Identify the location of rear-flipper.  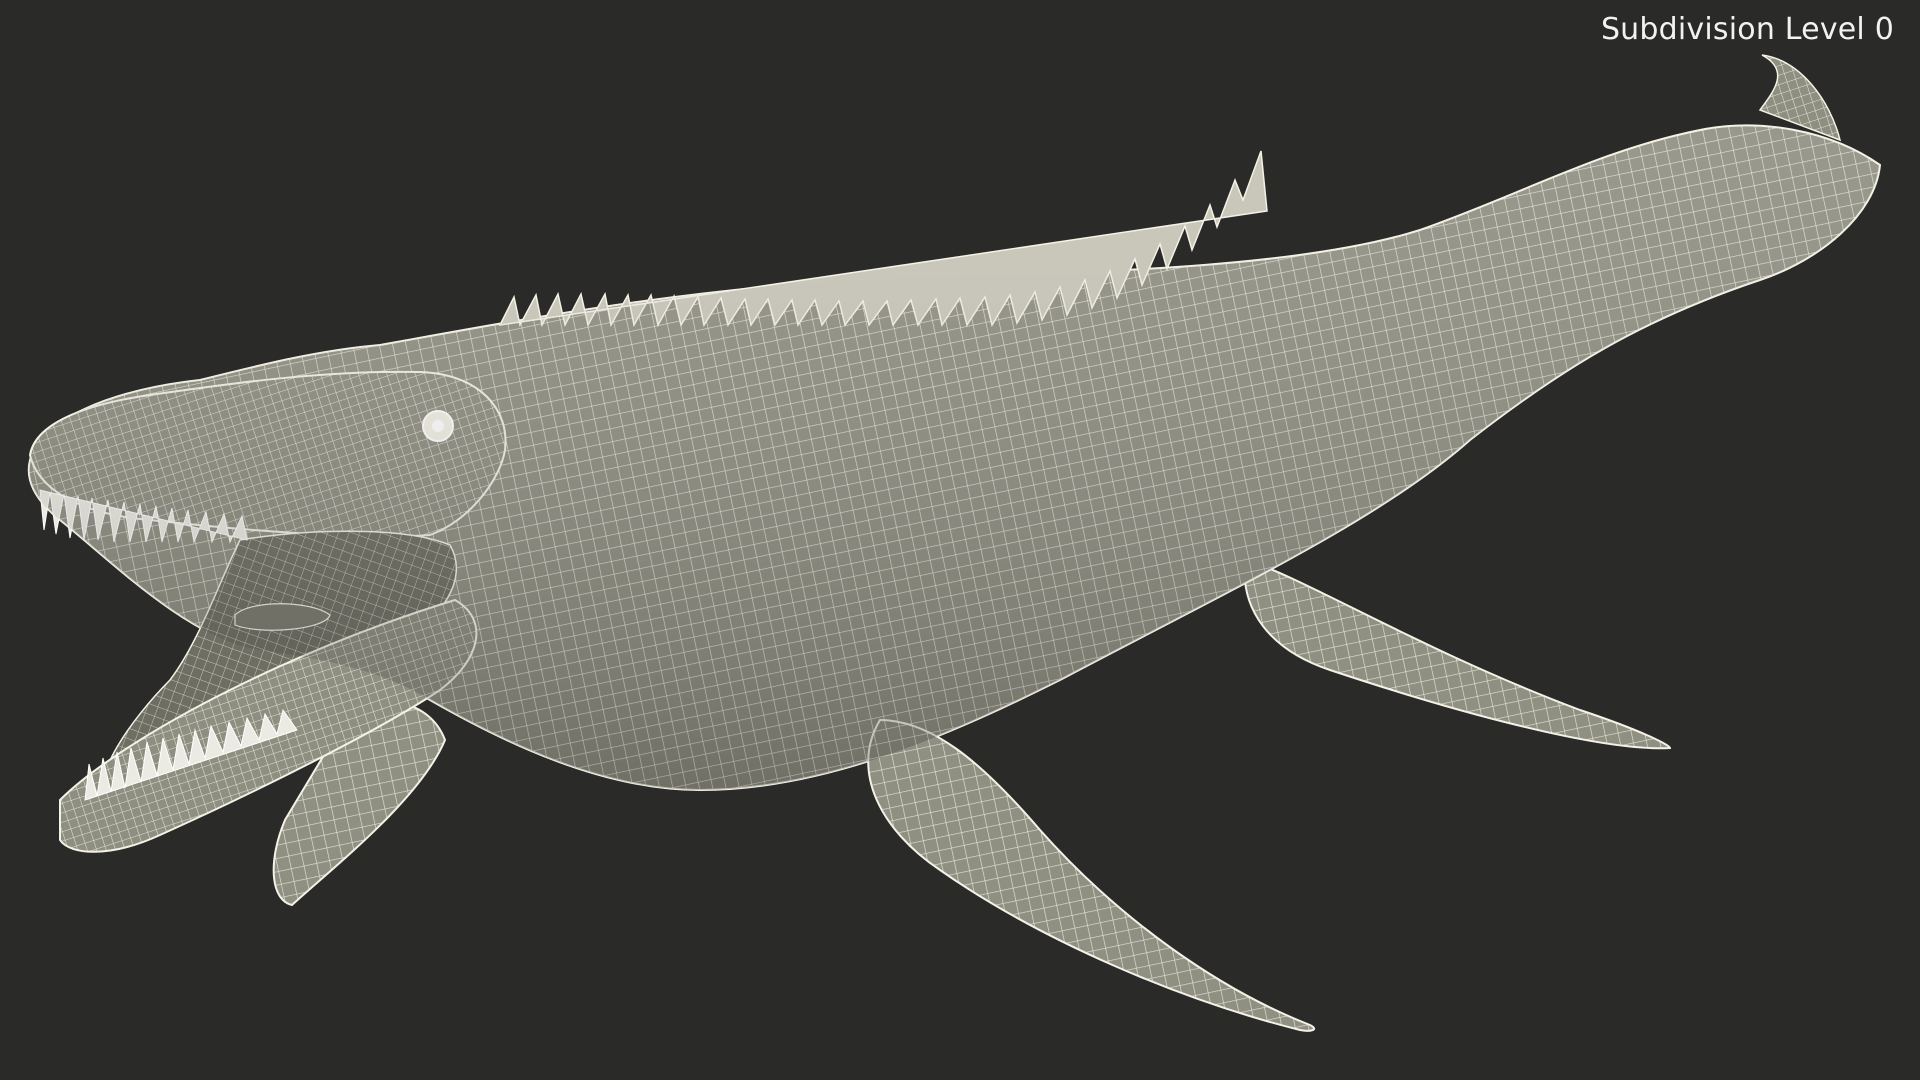
(1457, 654).